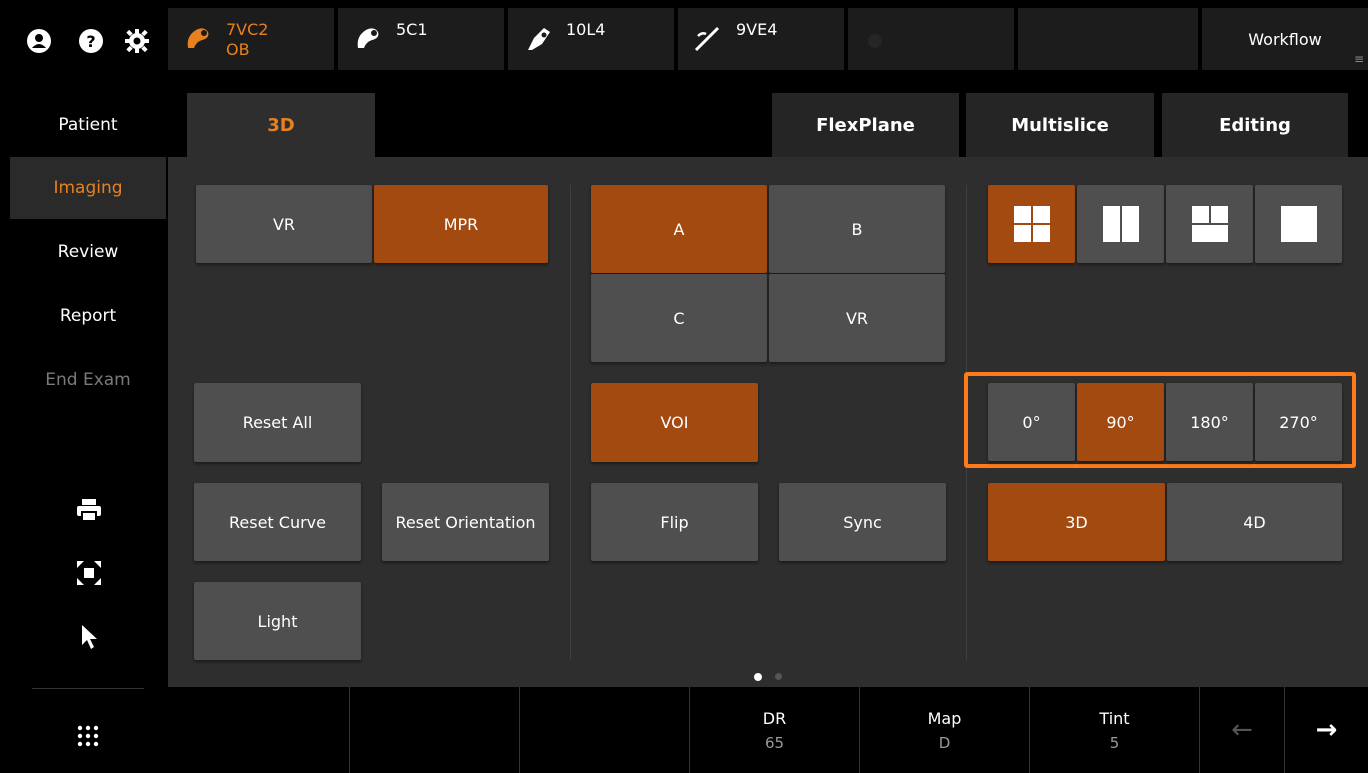 This screenshot has width=1368, height=773. What do you see at coordinates (277, 422) in the screenshot?
I see `reset-all-button: Reset All` at bounding box center [277, 422].